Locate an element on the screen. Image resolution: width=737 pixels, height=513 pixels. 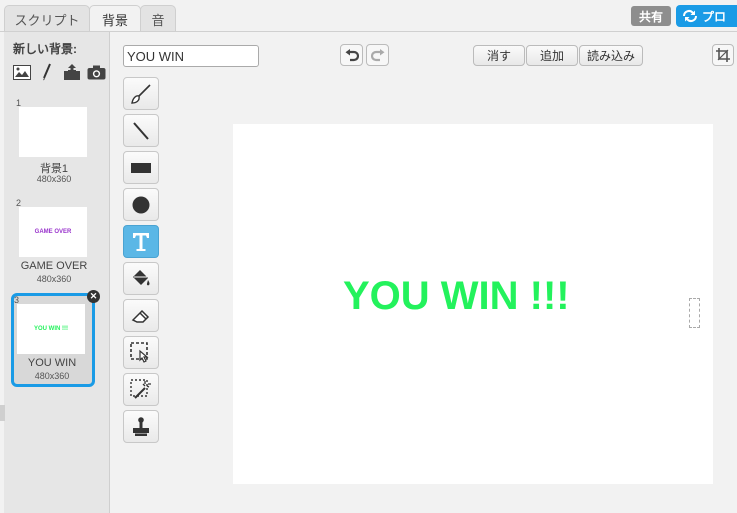
backdrop-name-input is located at coordinates (191, 56).